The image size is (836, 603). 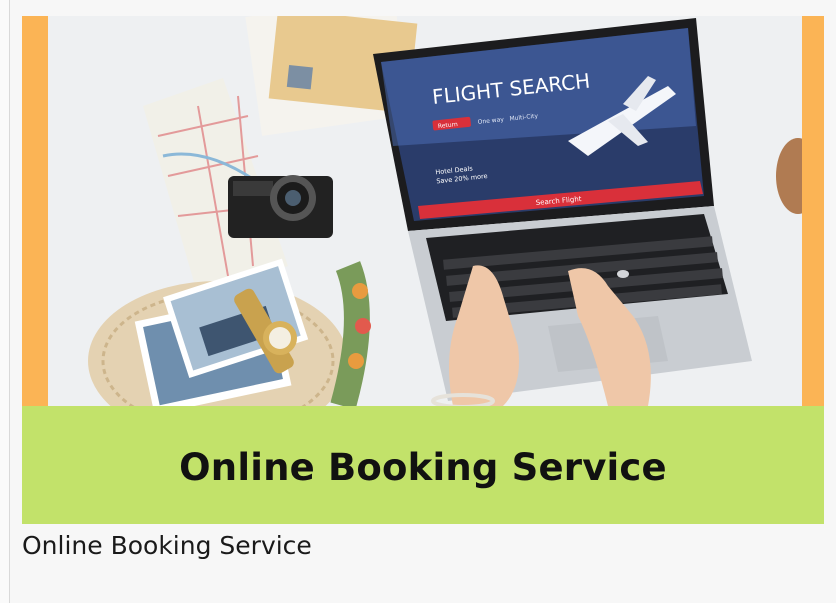 I want to click on camera-icon, so click(x=280, y=206).